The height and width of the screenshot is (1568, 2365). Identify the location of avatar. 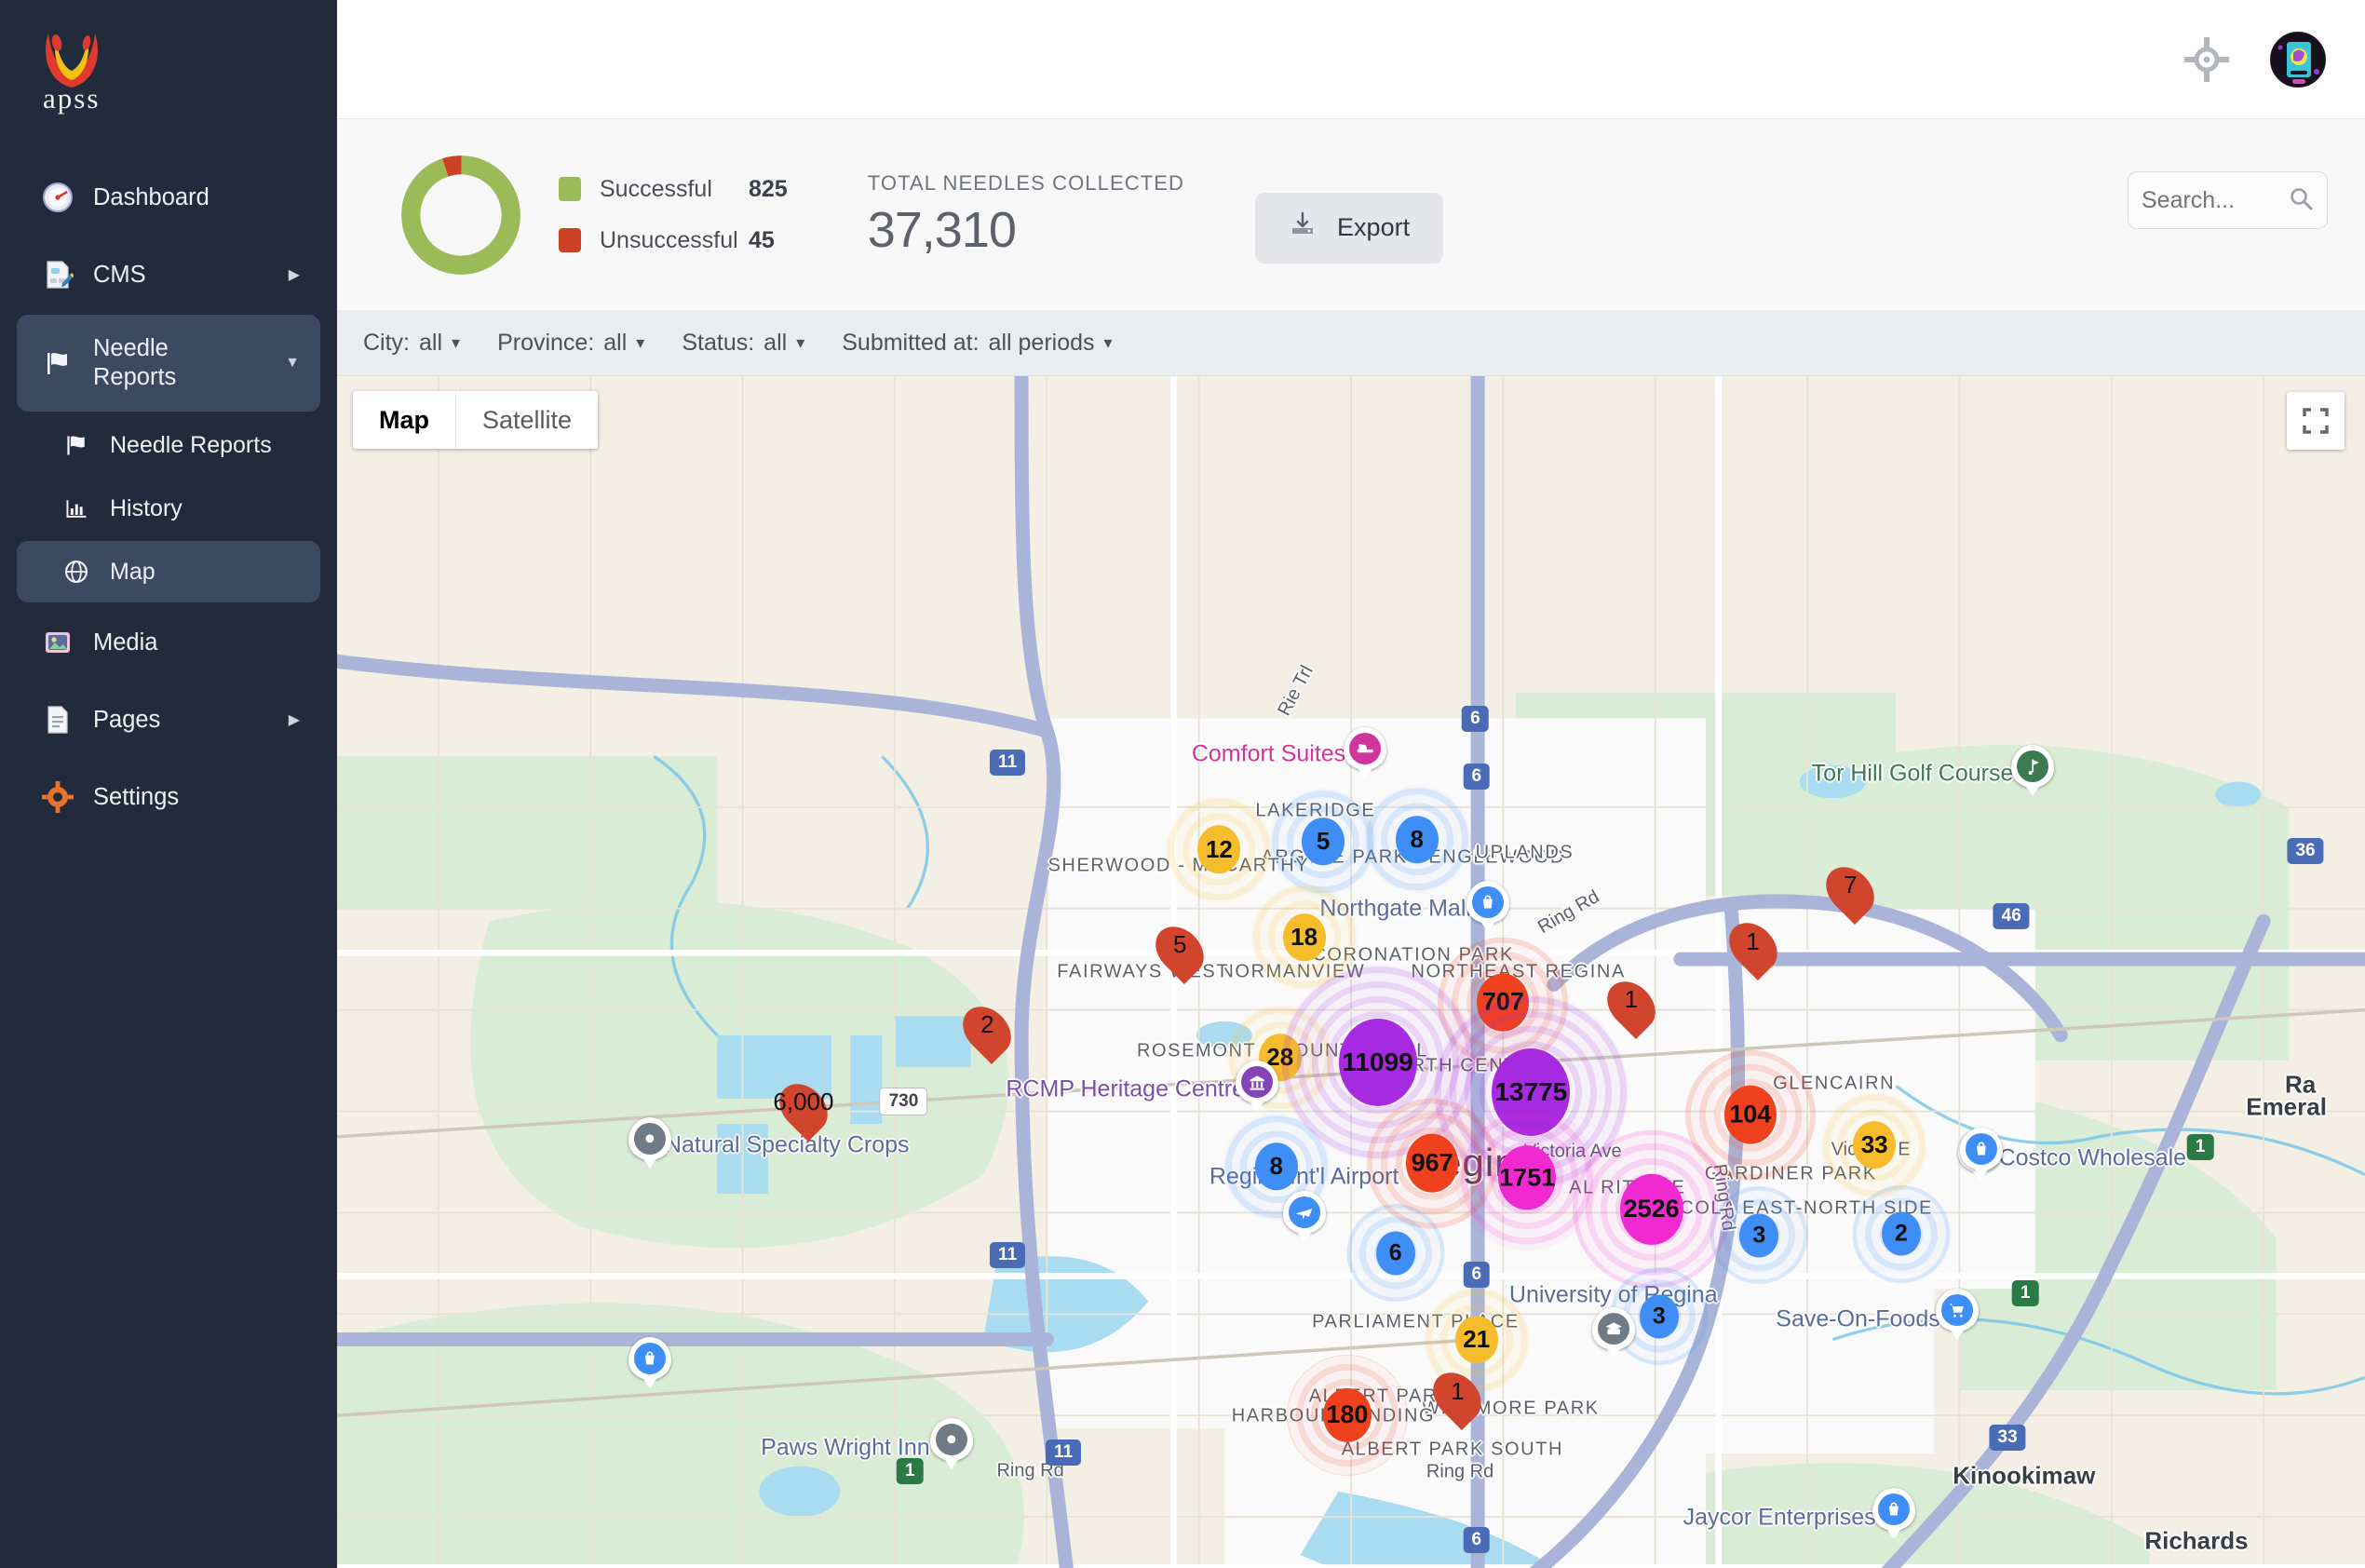
(2298, 59).